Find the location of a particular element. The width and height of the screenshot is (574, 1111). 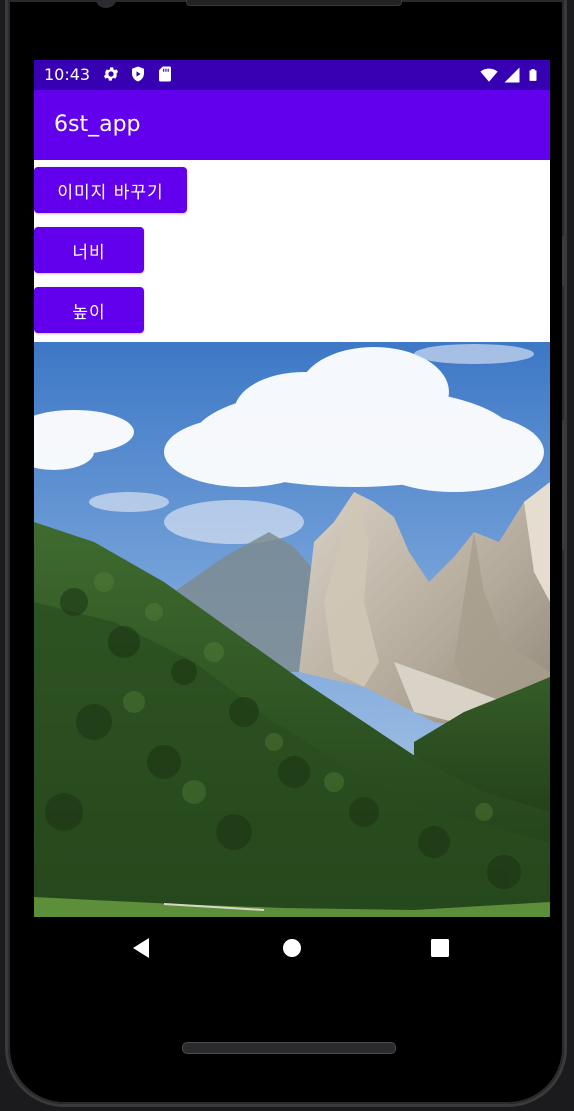

battery-icon is located at coordinates (533, 75).